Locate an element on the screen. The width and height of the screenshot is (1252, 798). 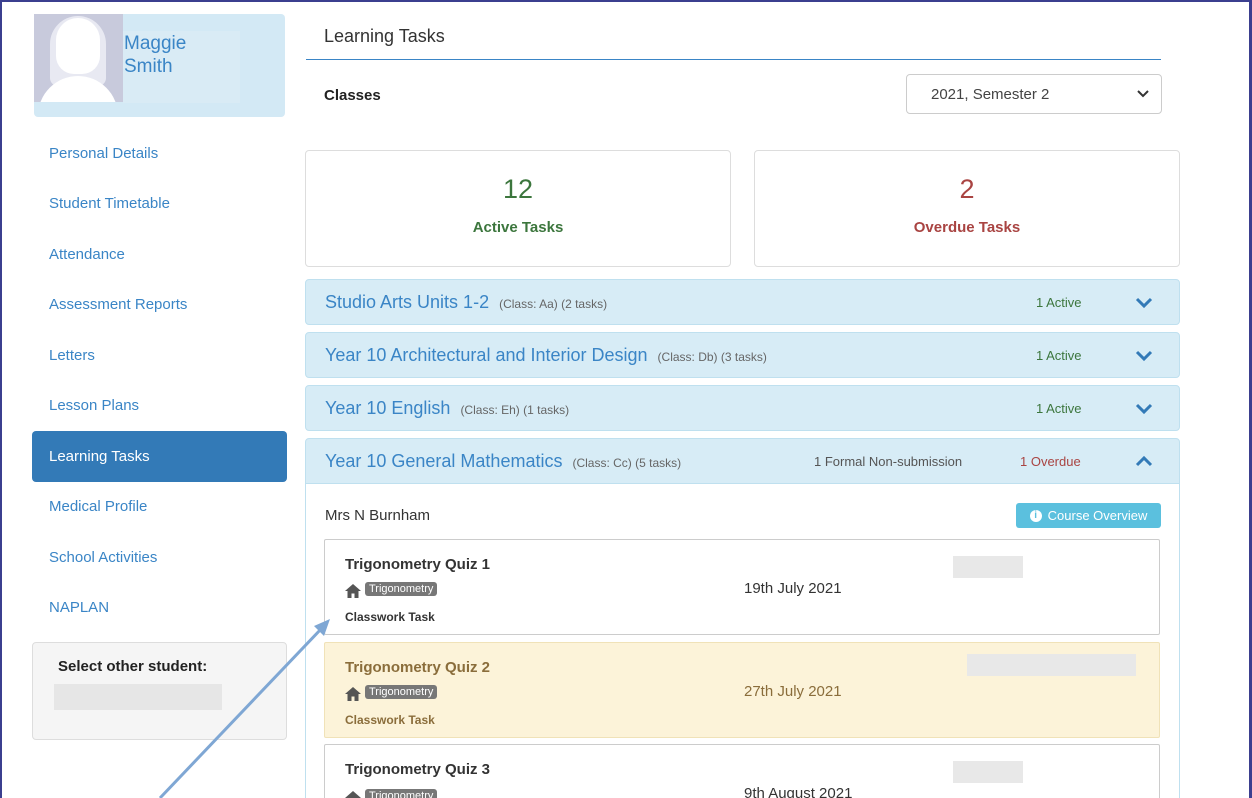
sidebar-item-naplan: NAPLAN is located at coordinates (159, 608).